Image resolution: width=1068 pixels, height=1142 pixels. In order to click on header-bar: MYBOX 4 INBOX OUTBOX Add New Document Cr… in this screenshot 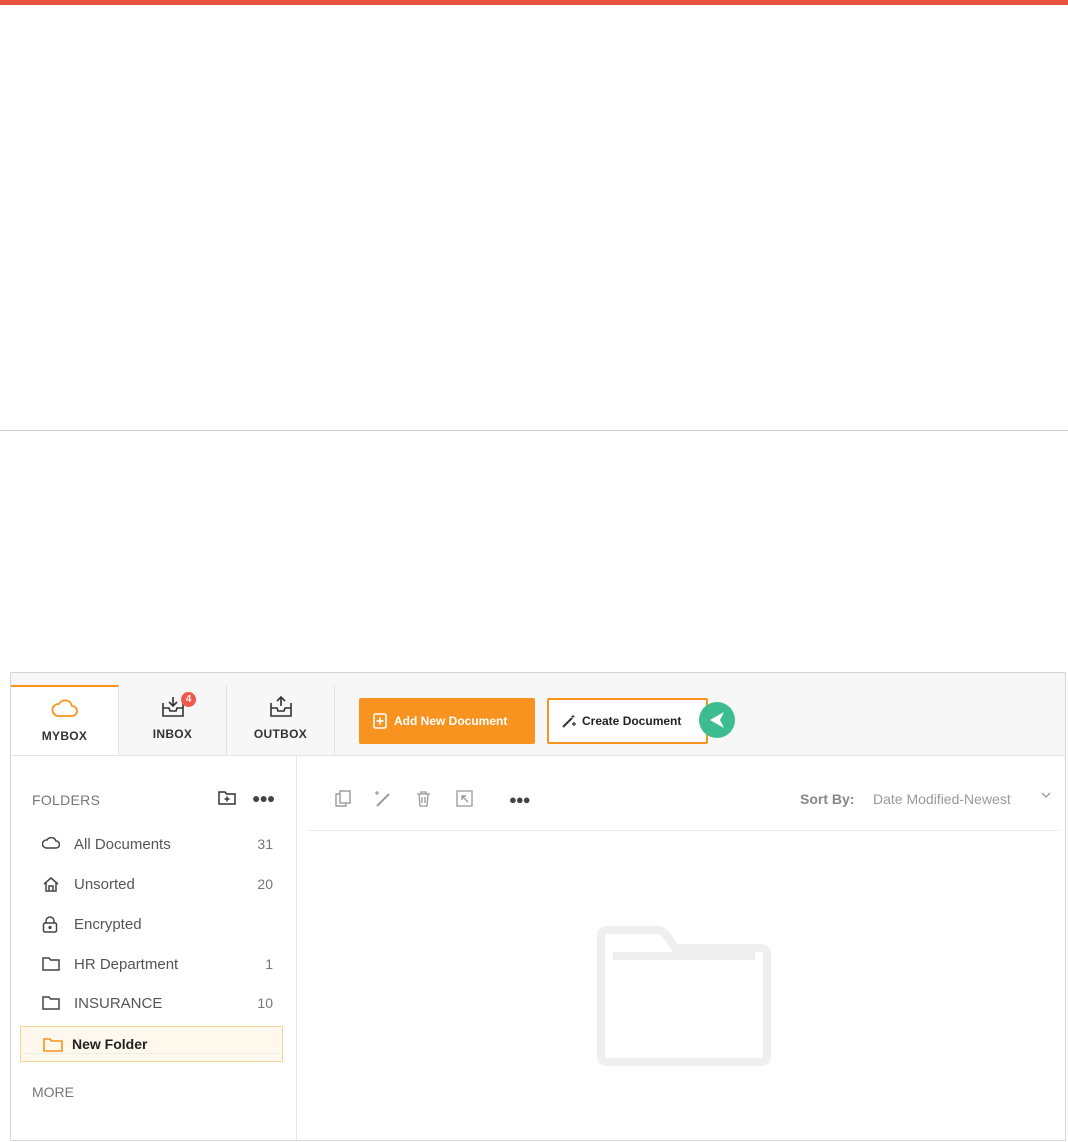, I will do `click(538, 714)`.